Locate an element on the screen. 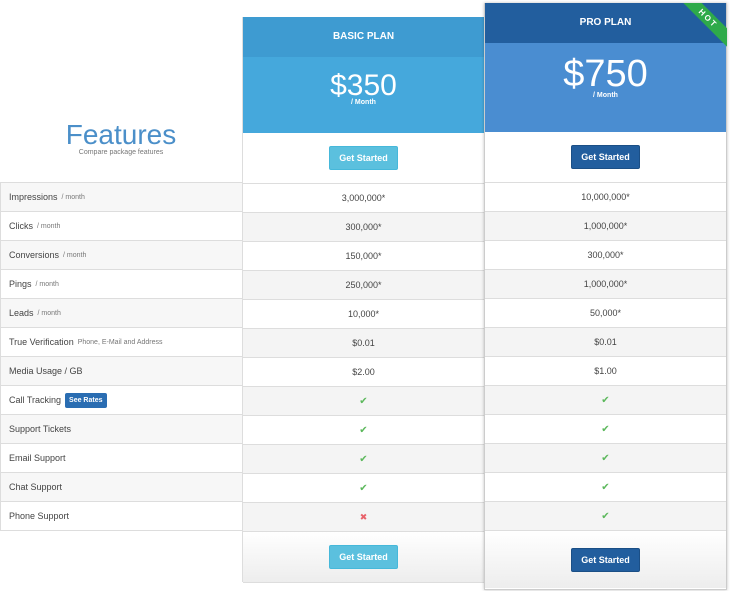 Image resolution: width=730 pixels, height=591 pixels. feature-row: Call Tracking See Rates is located at coordinates (121, 400).